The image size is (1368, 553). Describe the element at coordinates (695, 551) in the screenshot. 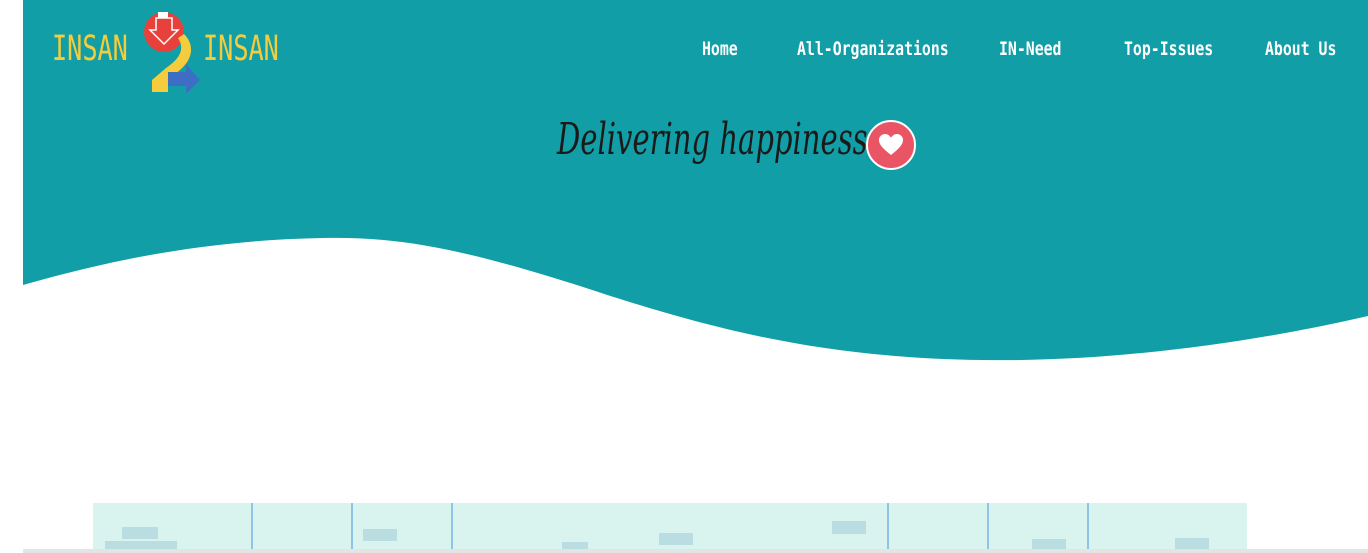

I see `page-divider` at that location.